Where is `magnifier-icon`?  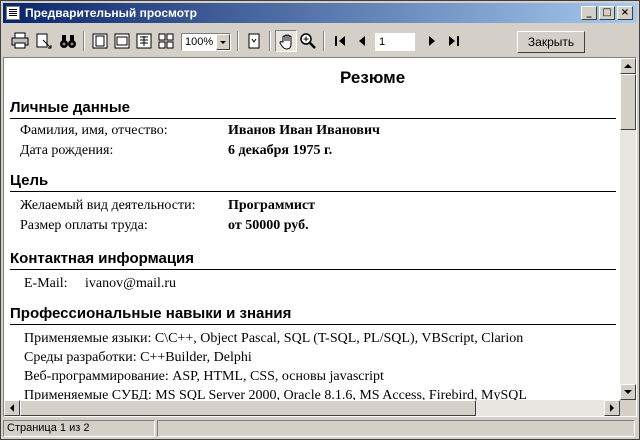
magnifier-icon is located at coordinates (308, 41).